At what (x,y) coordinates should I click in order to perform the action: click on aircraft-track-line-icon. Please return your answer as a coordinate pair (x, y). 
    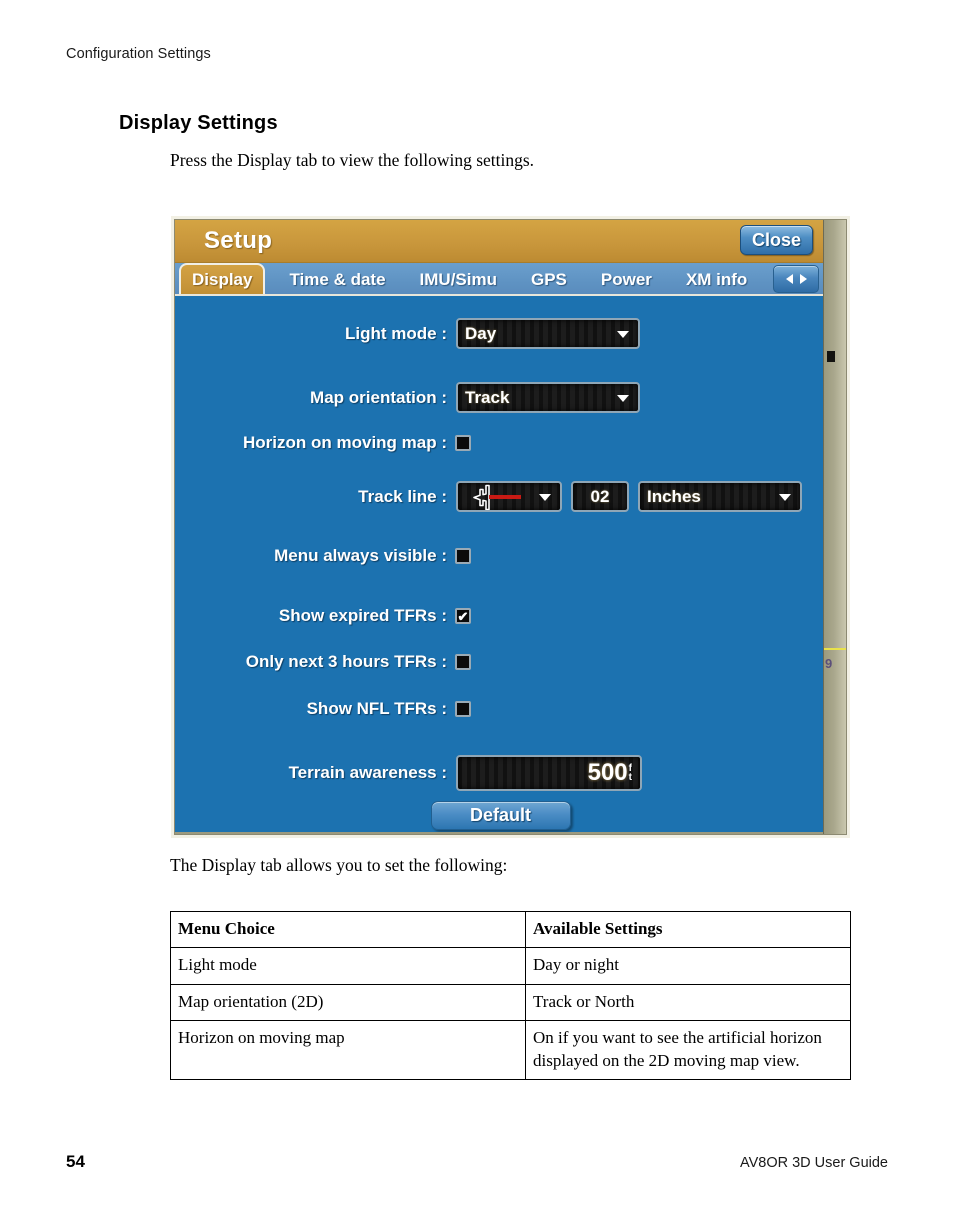
    Looking at the image, I should click on (493, 496).